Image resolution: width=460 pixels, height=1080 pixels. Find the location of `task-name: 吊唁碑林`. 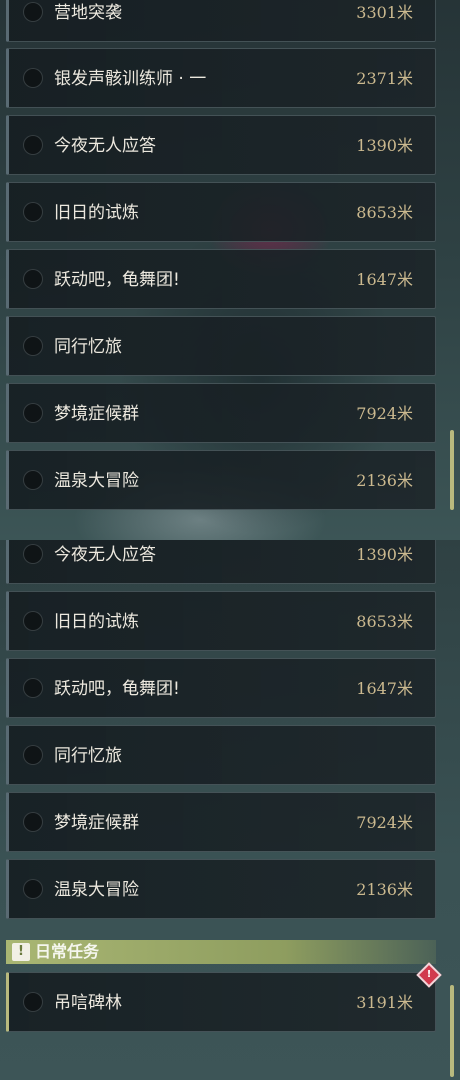

task-name: 吊唁碑林 is located at coordinates (88, 1003).